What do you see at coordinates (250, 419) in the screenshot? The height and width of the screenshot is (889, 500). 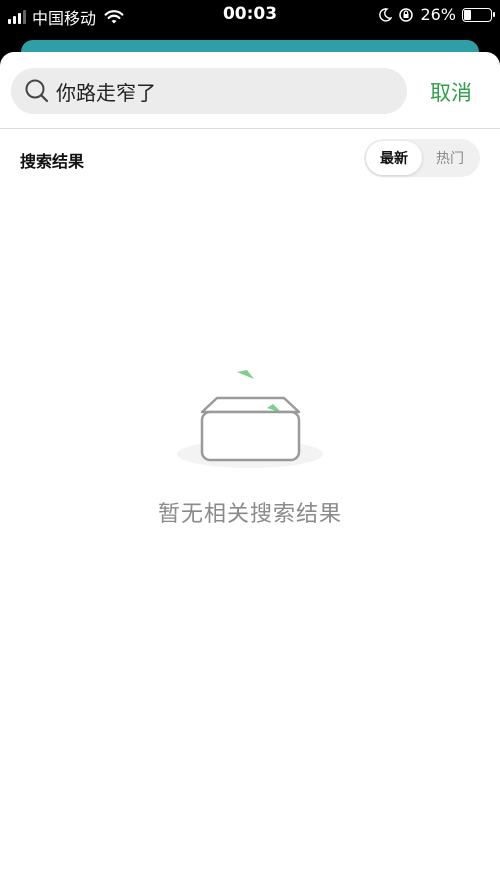 I see `empty-box-icon` at bounding box center [250, 419].